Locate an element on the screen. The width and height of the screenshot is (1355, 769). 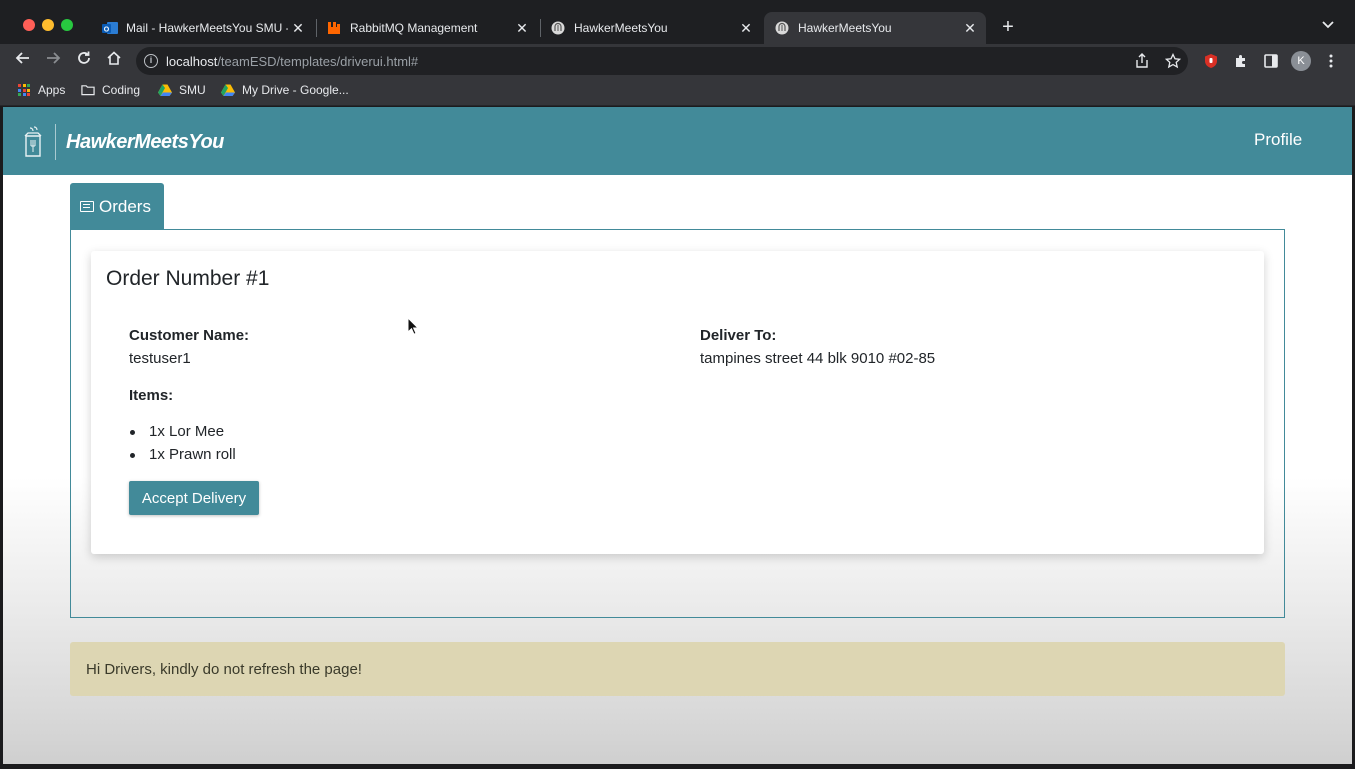
bookmark-coding: Coding is located at coordinates (110, 90).